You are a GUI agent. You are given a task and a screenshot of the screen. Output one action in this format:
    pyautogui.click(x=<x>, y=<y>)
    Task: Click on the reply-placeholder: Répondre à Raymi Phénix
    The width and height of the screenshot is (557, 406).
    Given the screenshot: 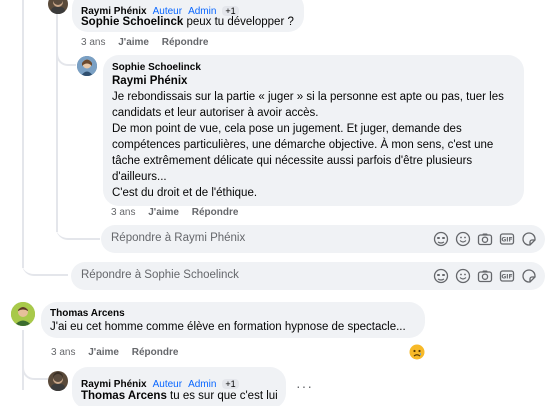 What is the action you would take?
    pyautogui.click(x=178, y=238)
    